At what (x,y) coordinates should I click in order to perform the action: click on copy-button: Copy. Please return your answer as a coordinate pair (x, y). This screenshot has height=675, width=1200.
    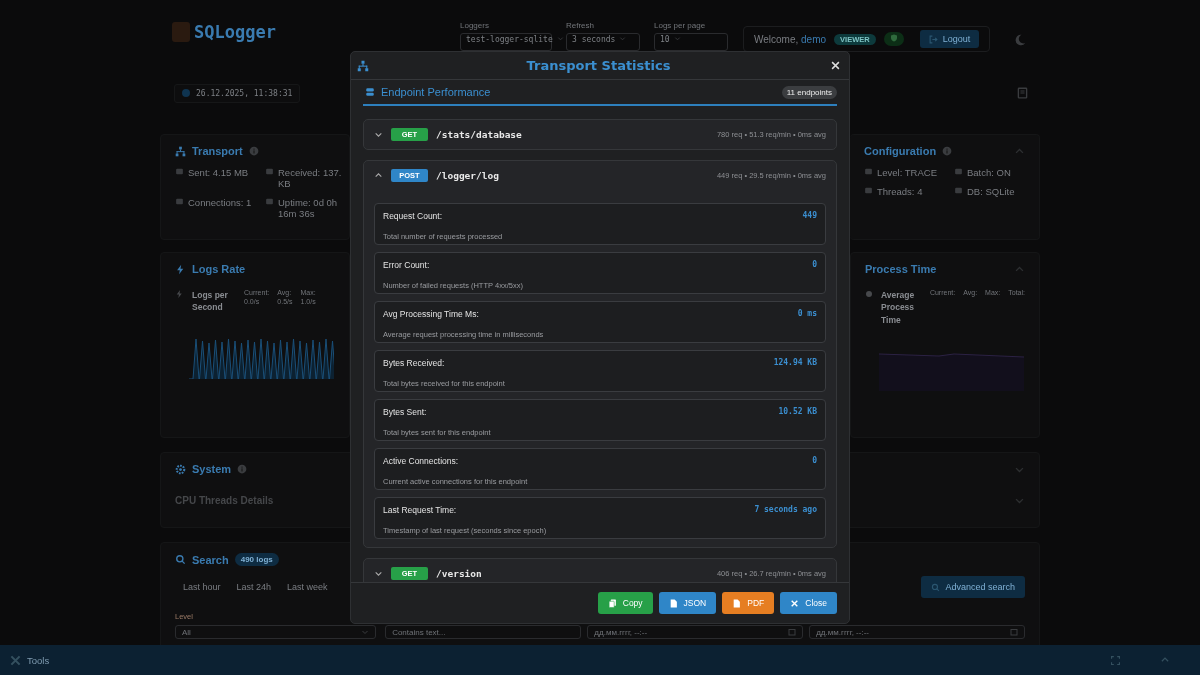
    Looking at the image, I should click on (625, 603).